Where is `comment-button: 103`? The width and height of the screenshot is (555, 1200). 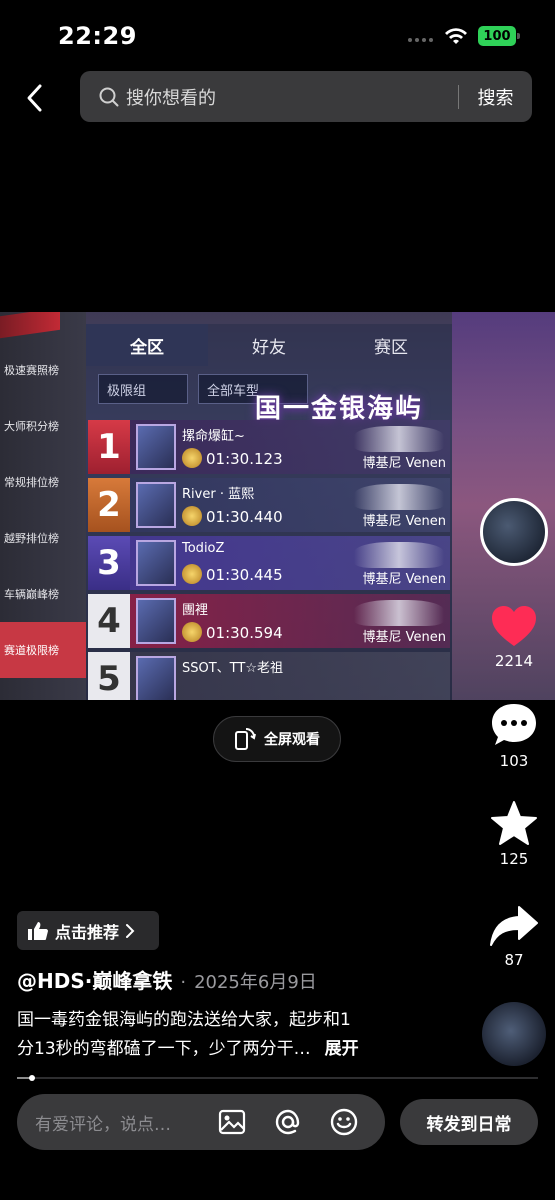
comment-button: 103 is located at coordinates (514, 736).